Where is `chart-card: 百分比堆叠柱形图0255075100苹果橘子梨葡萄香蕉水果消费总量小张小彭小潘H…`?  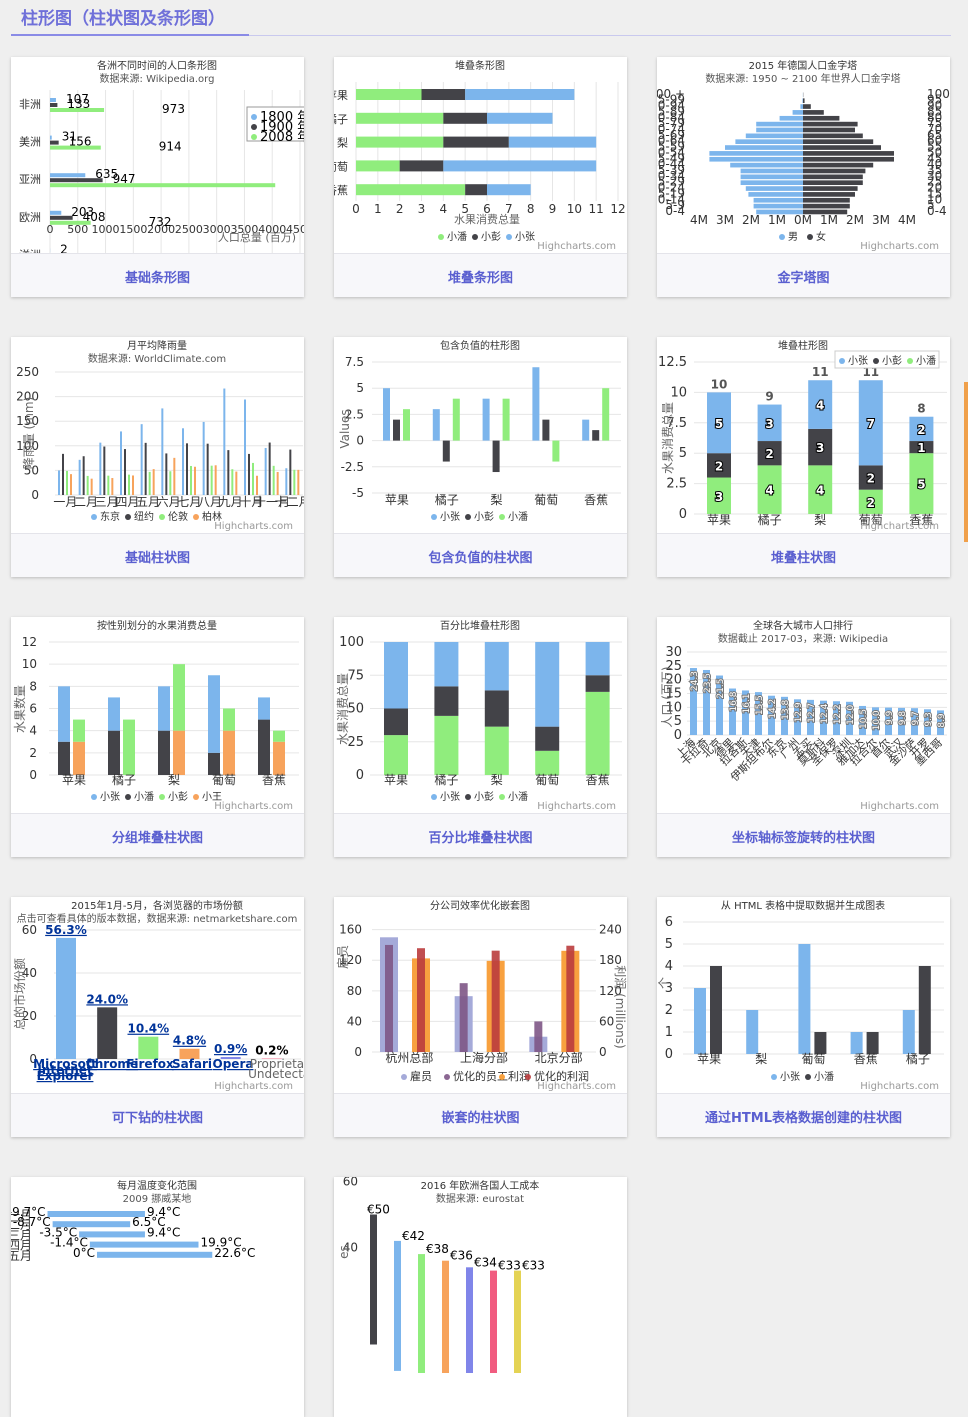 chart-card: 百分比堆叠柱形图0255075100苹果橘子梨葡萄香蕉水果消费总量小张小彭小潘H… is located at coordinates (480, 737).